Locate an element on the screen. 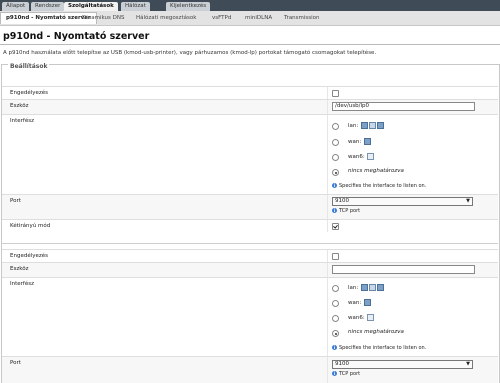 The image size is (500, 383). subtab-network-shares: Hálózati megosztások is located at coordinates (166, 18).